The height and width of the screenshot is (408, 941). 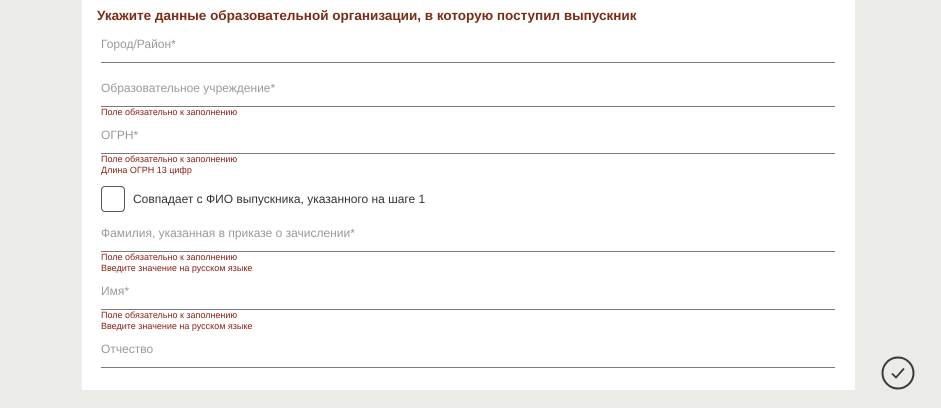 What do you see at coordinates (468, 94) in the screenshot?
I see `input-field: Образовательное учреждение*` at bounding box center [468, 94].